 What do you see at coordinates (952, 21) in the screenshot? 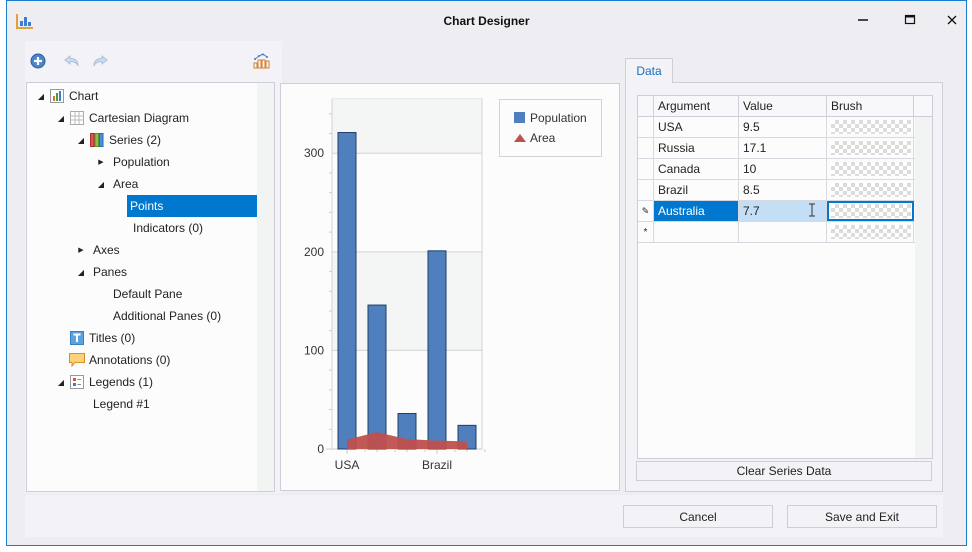
I see `close-button` at bounding box center [952, 21].